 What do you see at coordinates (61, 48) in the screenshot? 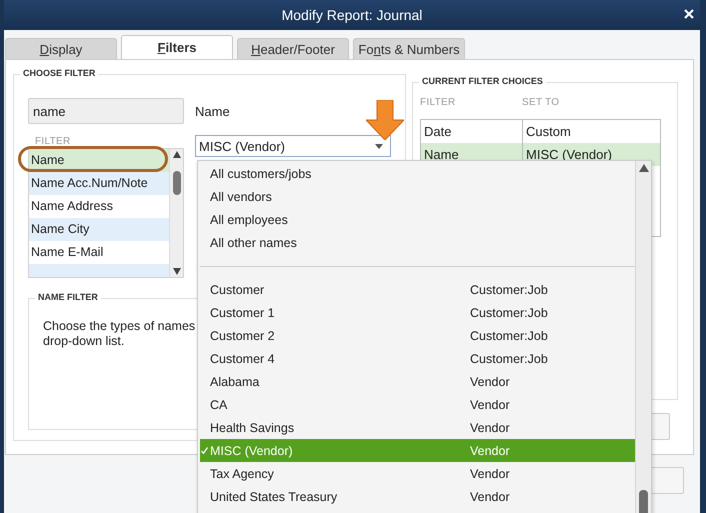
I see `tab: Display` at bounding box center [61, 48].